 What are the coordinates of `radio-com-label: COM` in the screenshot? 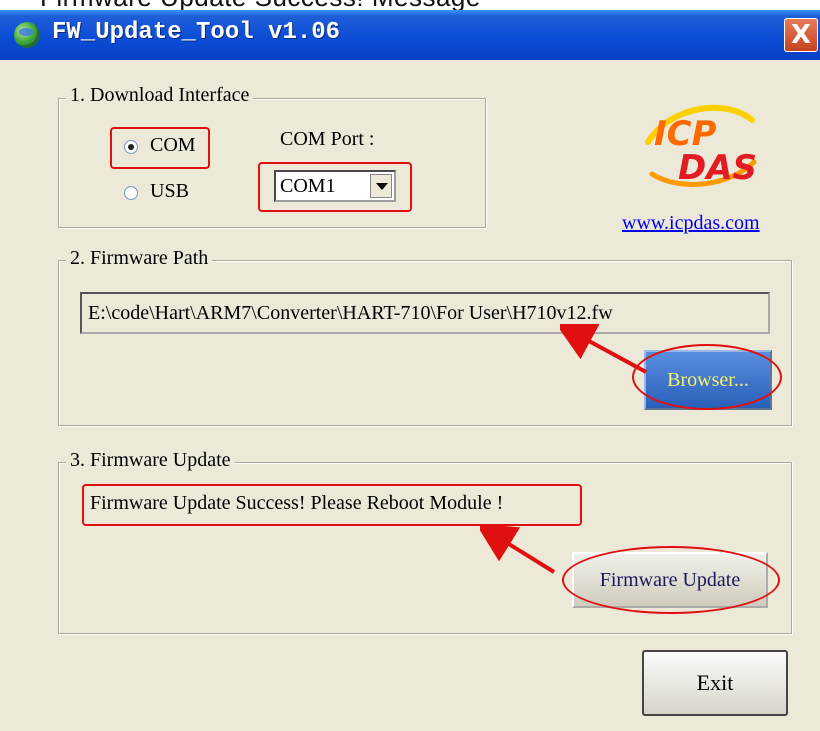 It's located at (173, 145).